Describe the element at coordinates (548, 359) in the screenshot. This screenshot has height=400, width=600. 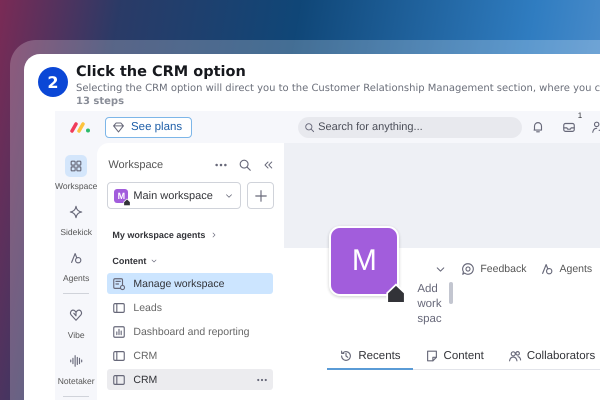
I see `tab: Collaborators` at that location.